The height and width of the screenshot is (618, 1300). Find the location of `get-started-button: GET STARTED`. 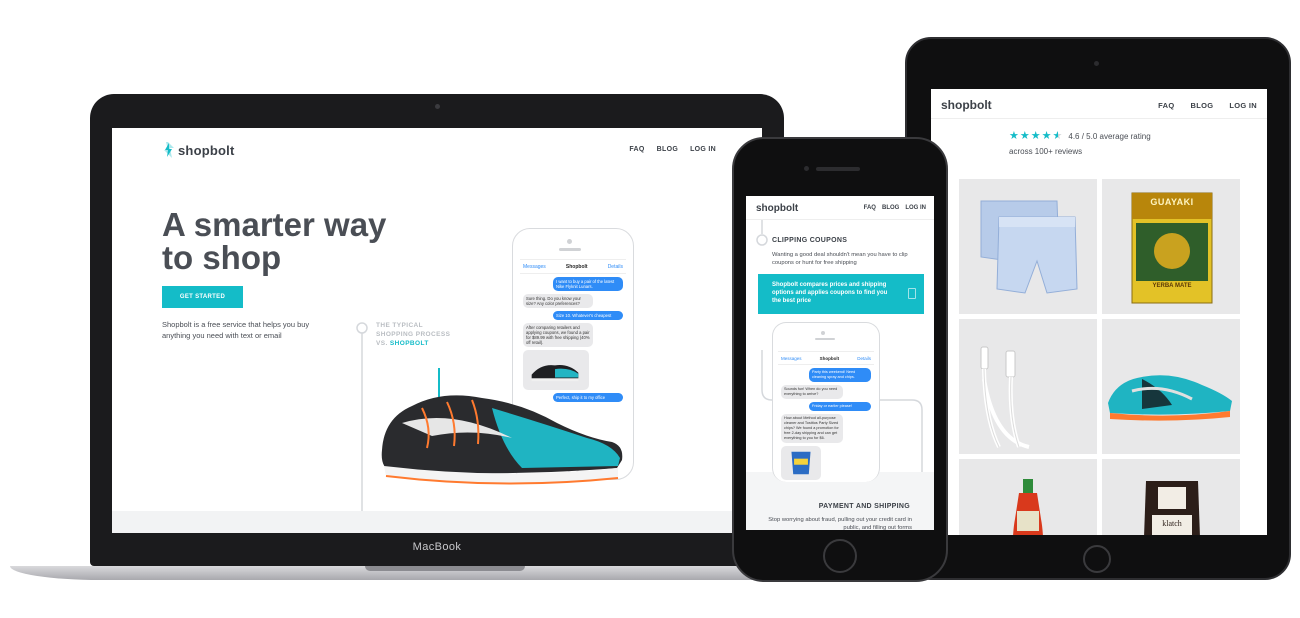

get-started-button: GET STARTED is located at coordinates (202, 297).